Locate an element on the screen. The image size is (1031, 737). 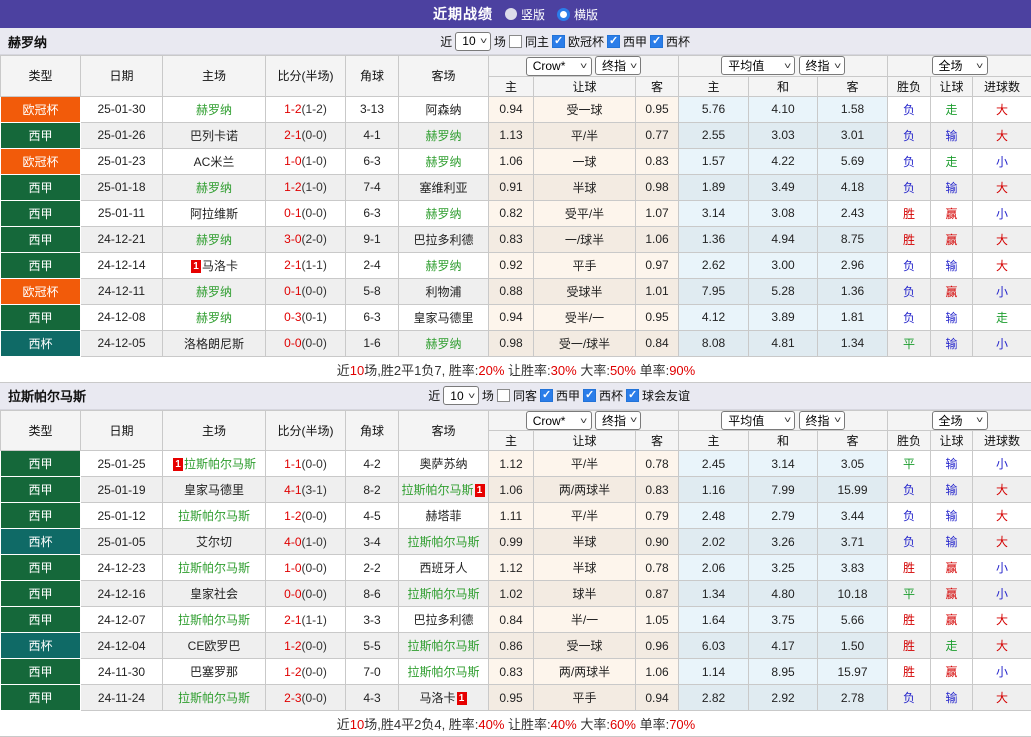
avg-home: 6.03 is located at coordinates (714, 646).